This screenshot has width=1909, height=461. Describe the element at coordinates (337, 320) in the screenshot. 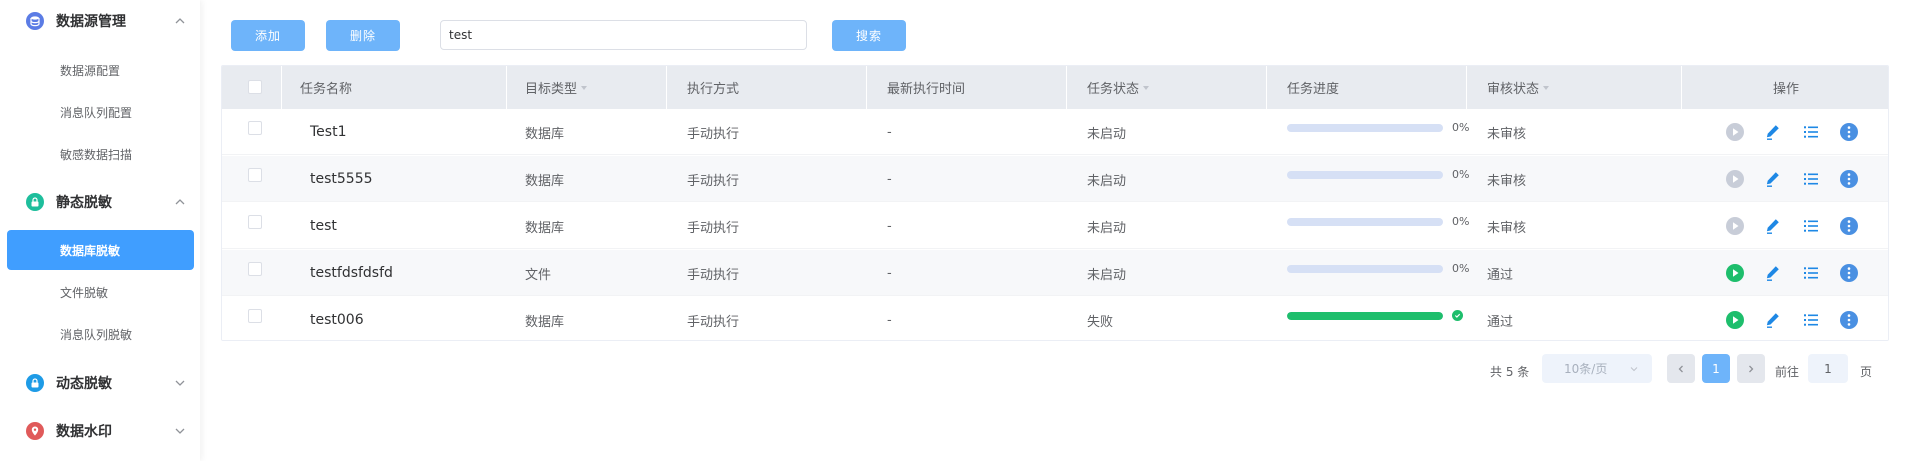

I see `task-name: test006` at that location.